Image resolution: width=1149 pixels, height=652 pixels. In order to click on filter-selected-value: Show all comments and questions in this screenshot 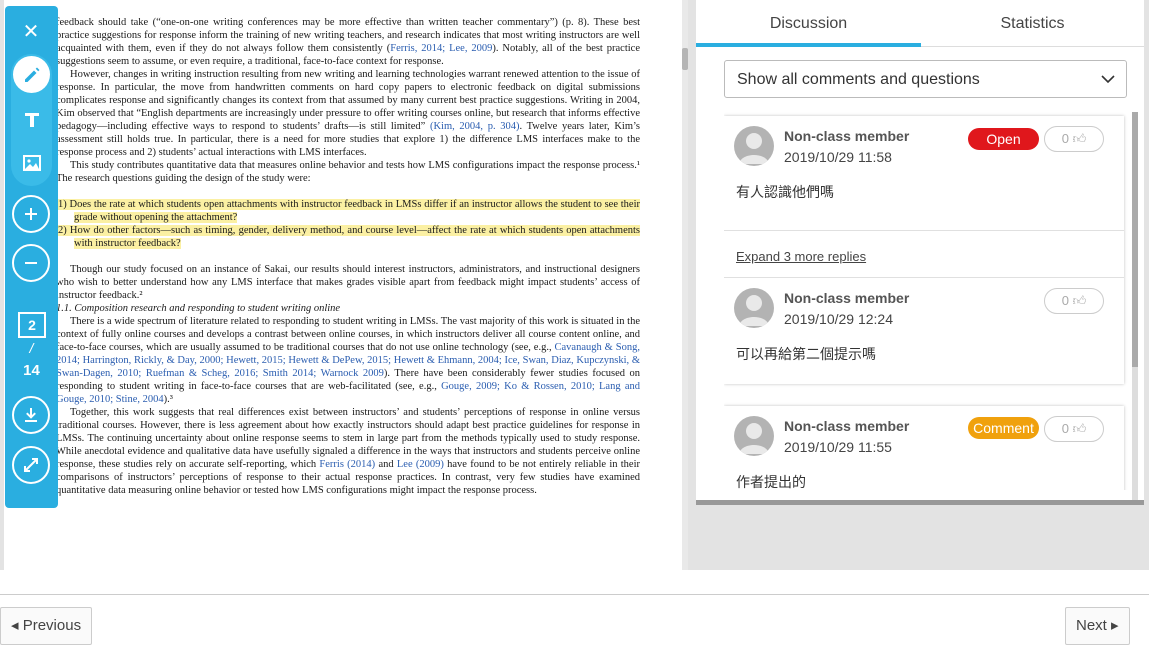, I will do `click(858, 79)`.